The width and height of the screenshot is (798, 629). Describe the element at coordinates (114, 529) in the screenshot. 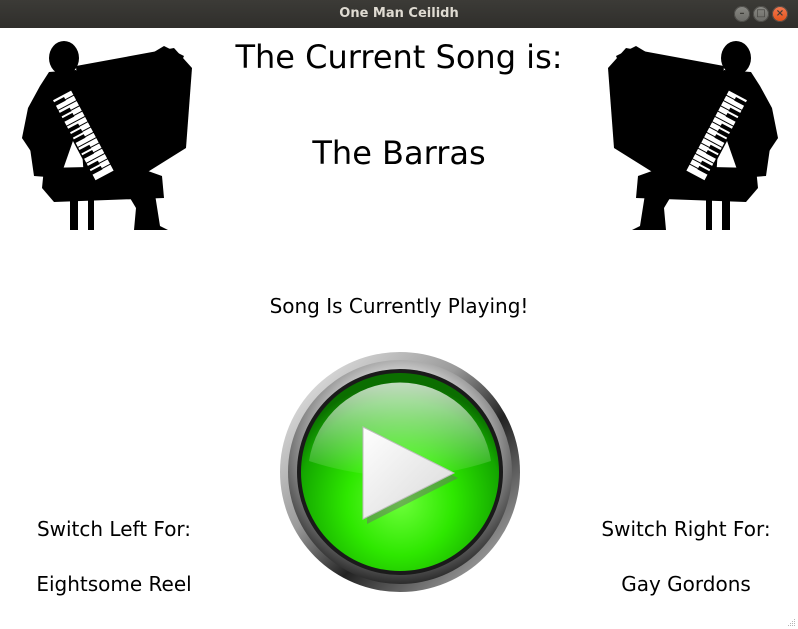

I see `switch-left-label: Switch Left For:` at that location.